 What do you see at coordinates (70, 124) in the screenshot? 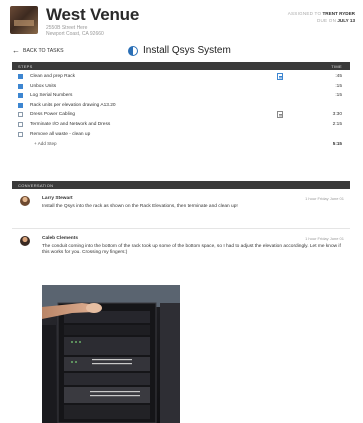
I see `step-label: Terminate I/O and Network and Dress` at bounding box center [70, 124].